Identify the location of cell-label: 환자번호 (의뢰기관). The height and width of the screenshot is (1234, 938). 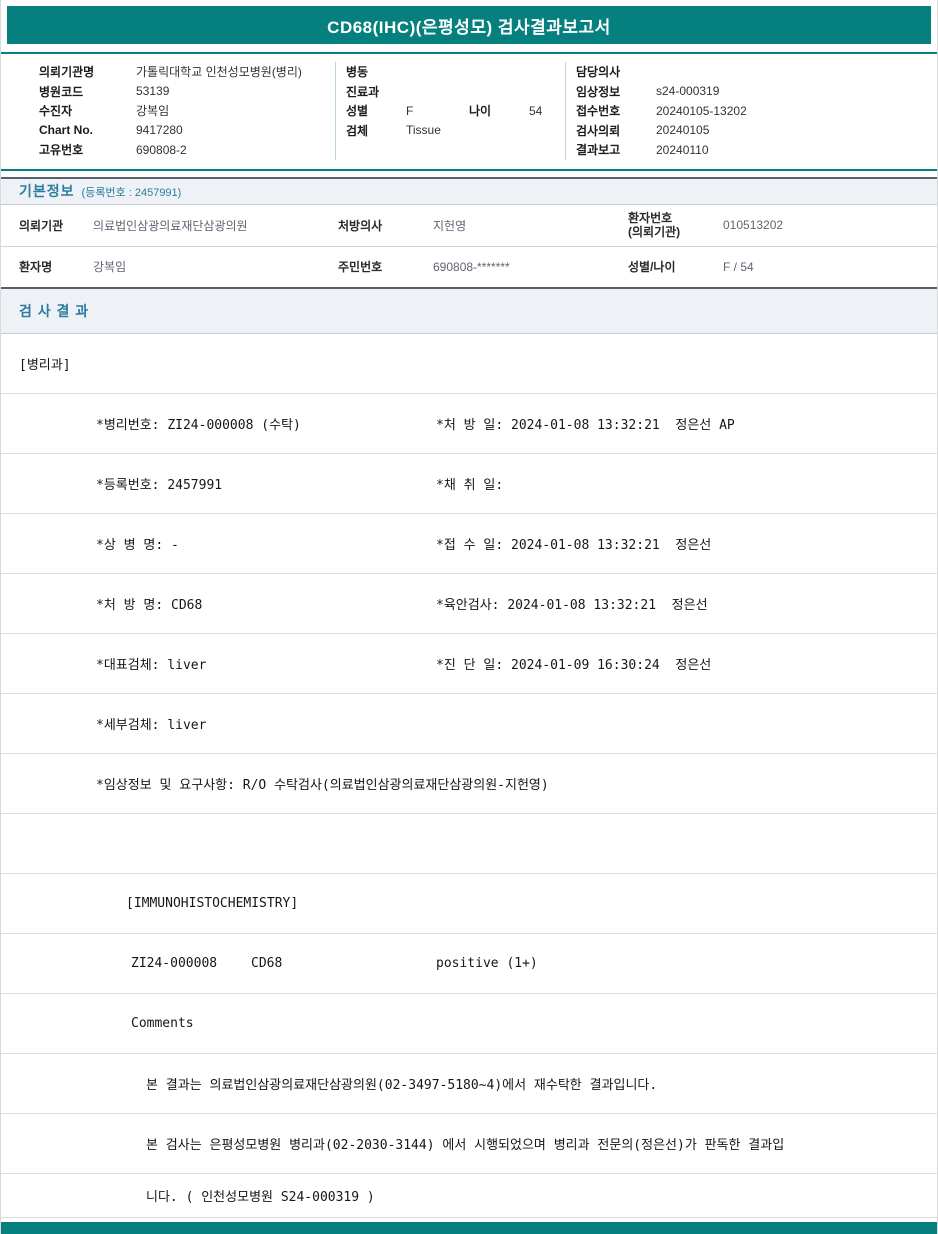
(675, 225).